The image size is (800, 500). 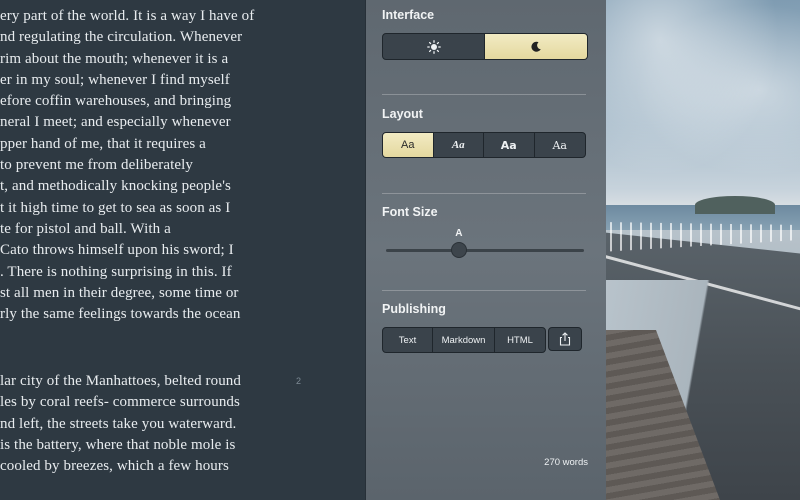 I want to click on publishing-format-group: Text Markdown HTML, so click(x=464, y=340).